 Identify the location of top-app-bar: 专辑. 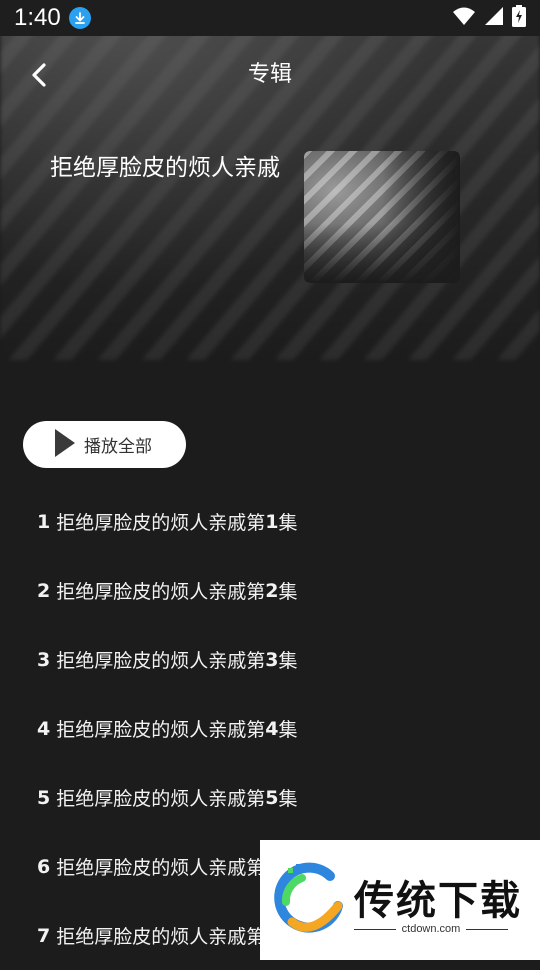
(270, 75).